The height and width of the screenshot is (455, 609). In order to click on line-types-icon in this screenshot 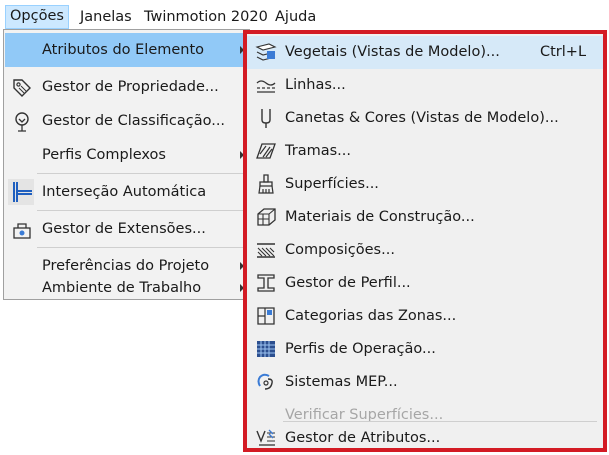, I will do `click(266, 85)`.